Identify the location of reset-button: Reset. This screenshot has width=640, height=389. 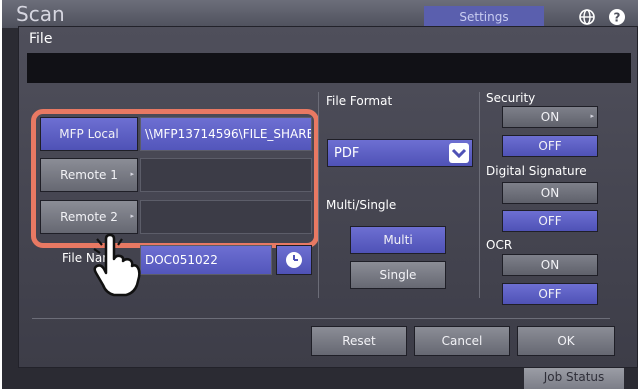
(359, 341).